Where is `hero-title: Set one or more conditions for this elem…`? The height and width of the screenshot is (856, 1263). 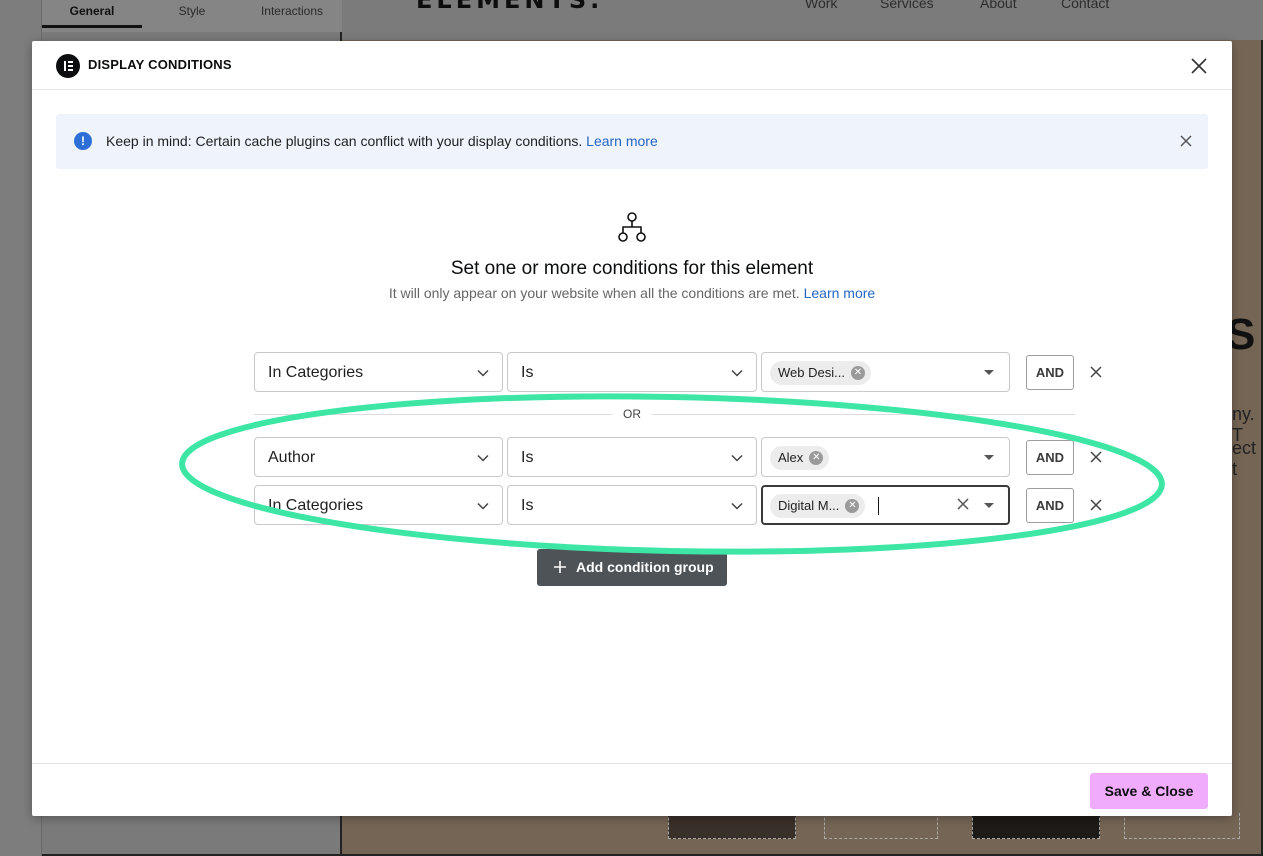 hero-title: Set one or more conditions for this elem… is located at coordinates (632, 268).